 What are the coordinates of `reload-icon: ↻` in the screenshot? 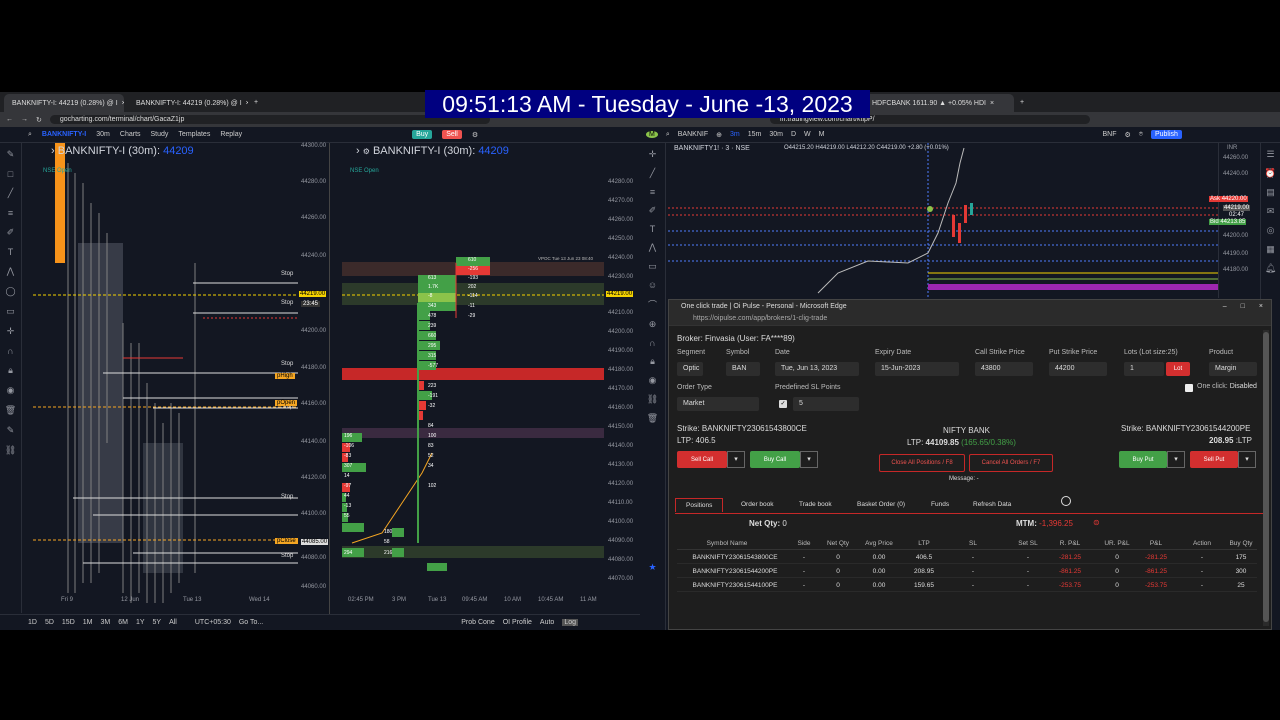 It's located at (39, 120).